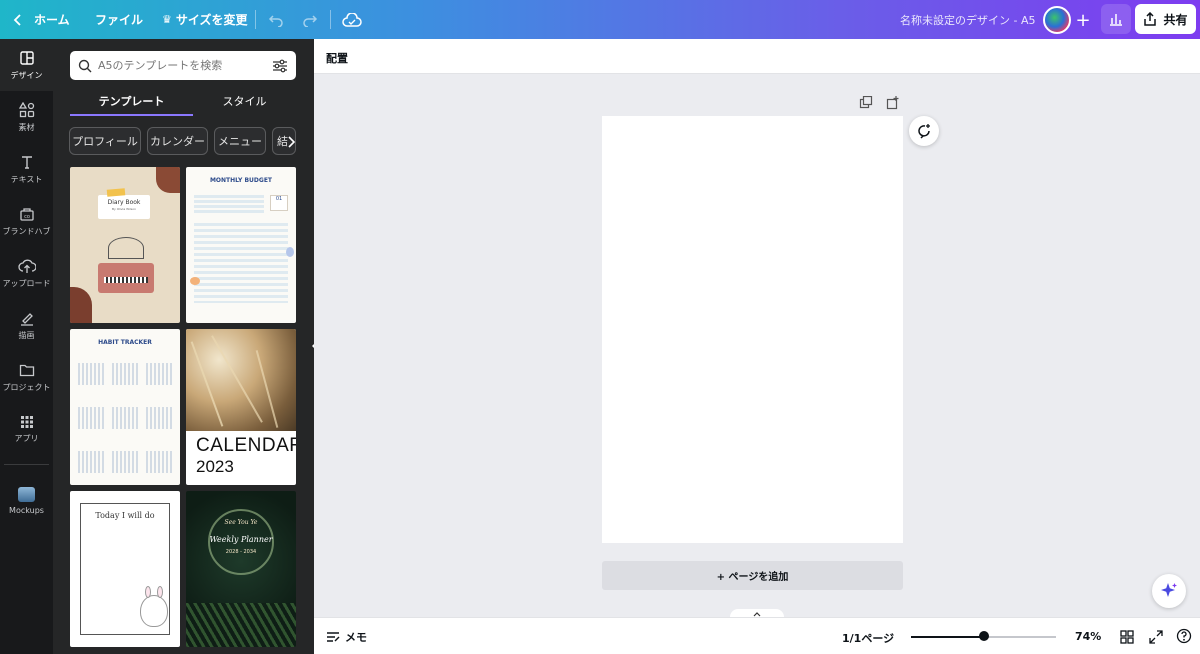  Describe the element at coordinates (26, 464) in the screenshot. I see `rail-divider` at that location.